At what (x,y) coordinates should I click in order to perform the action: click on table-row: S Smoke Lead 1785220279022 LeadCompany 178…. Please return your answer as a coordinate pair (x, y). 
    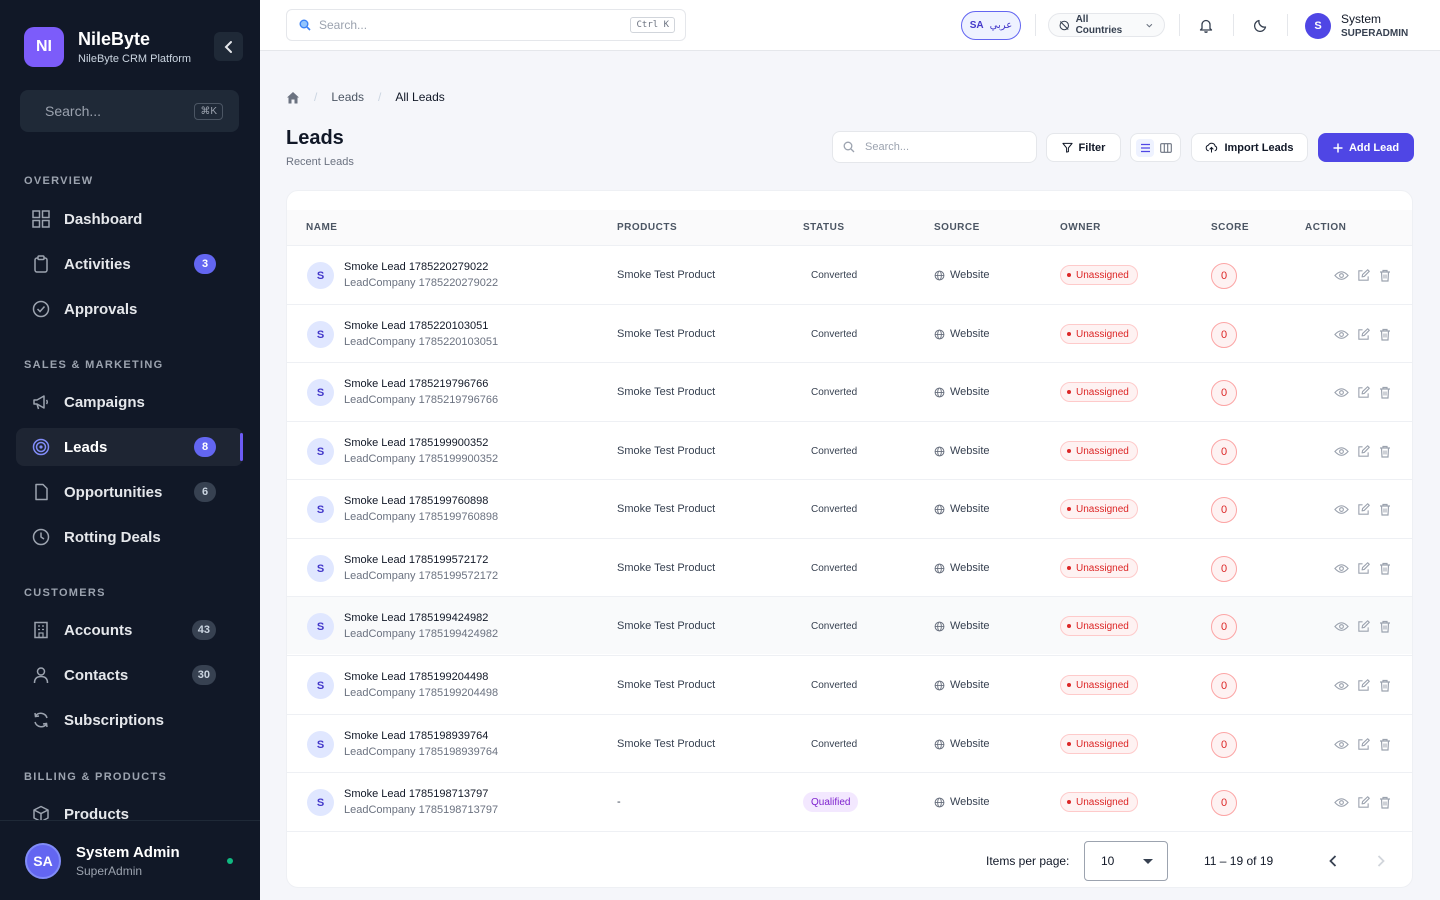
    Looking at the image, I should click on (849, 274).